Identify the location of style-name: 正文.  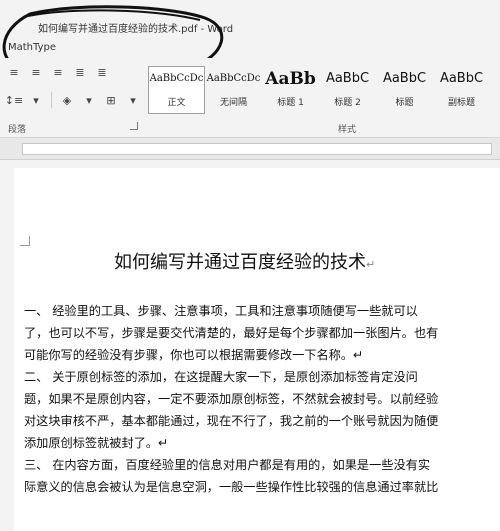
(176, 103).